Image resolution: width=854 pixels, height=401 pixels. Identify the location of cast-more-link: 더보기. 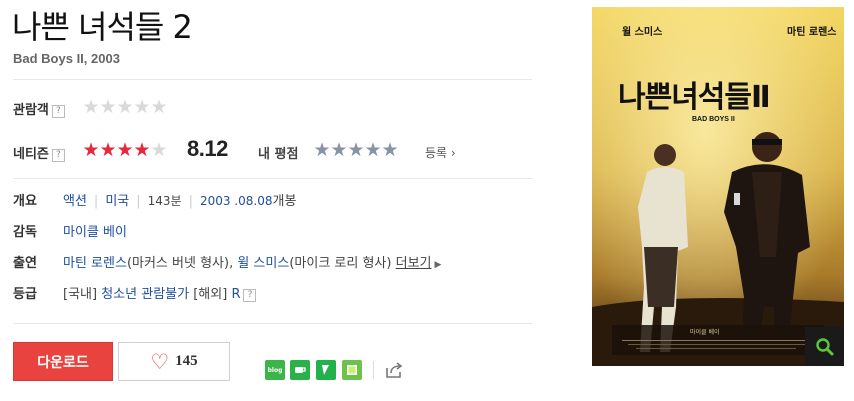
(414, 263).